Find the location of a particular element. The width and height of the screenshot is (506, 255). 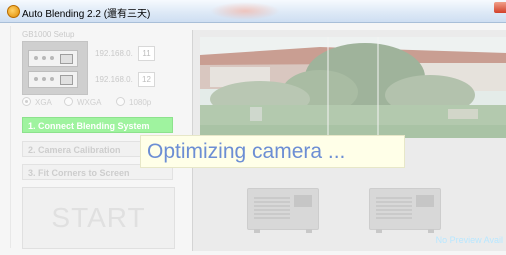

ip-input-2: 12 is located at coordinates (146, 79).